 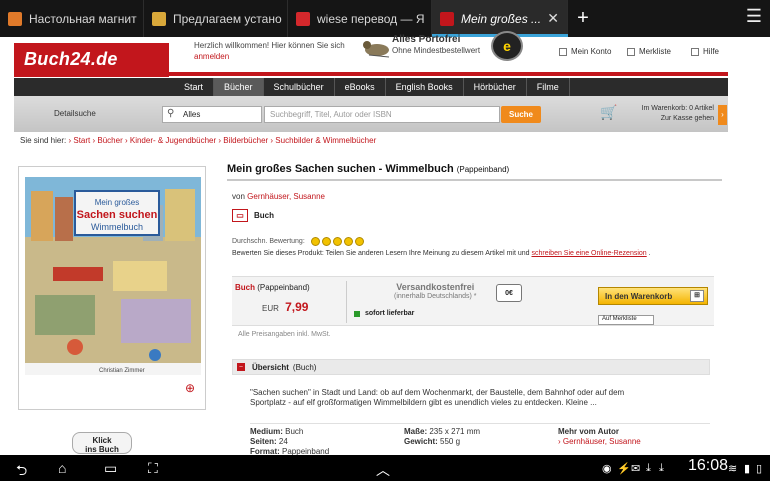 I want to click on chevron-right-icon: ›, so click(x=722, y=115).